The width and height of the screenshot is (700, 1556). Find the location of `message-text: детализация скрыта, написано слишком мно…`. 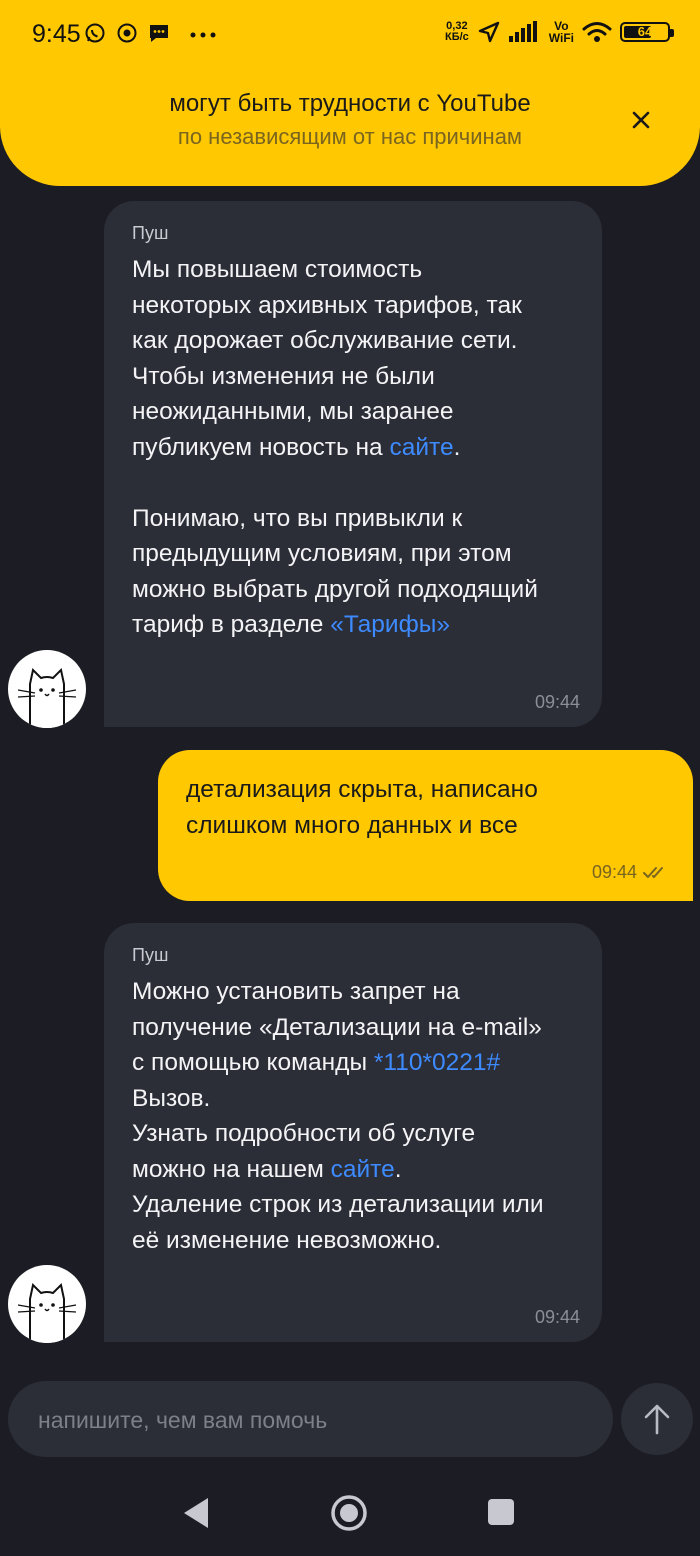

message-text: детализация скрыта, написано слишком мно… is located at coordinates (362, 807).